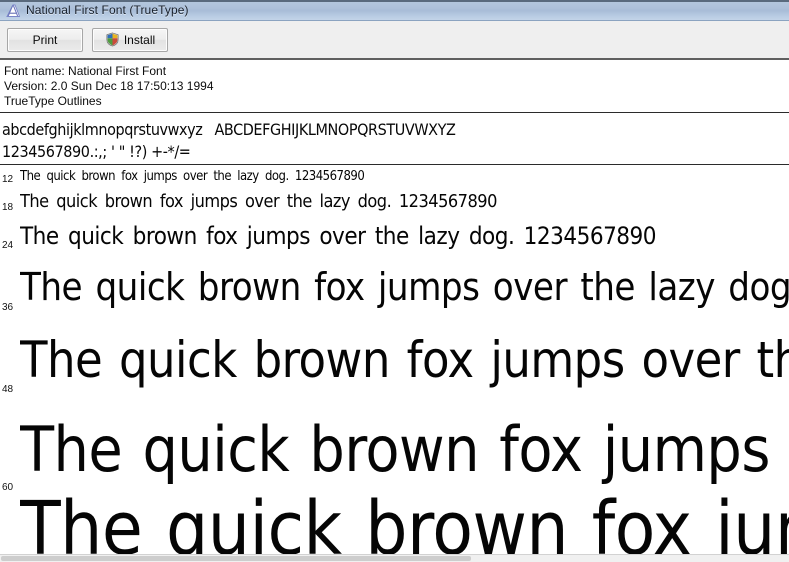 The width and height of the screenshot is (789, 562). I want to click on sample-size-label: 12, so click(8, 179).